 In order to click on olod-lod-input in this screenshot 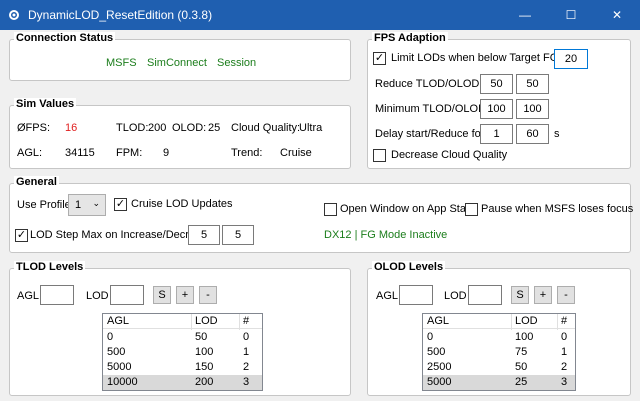, I will do `click(485, 295)`.